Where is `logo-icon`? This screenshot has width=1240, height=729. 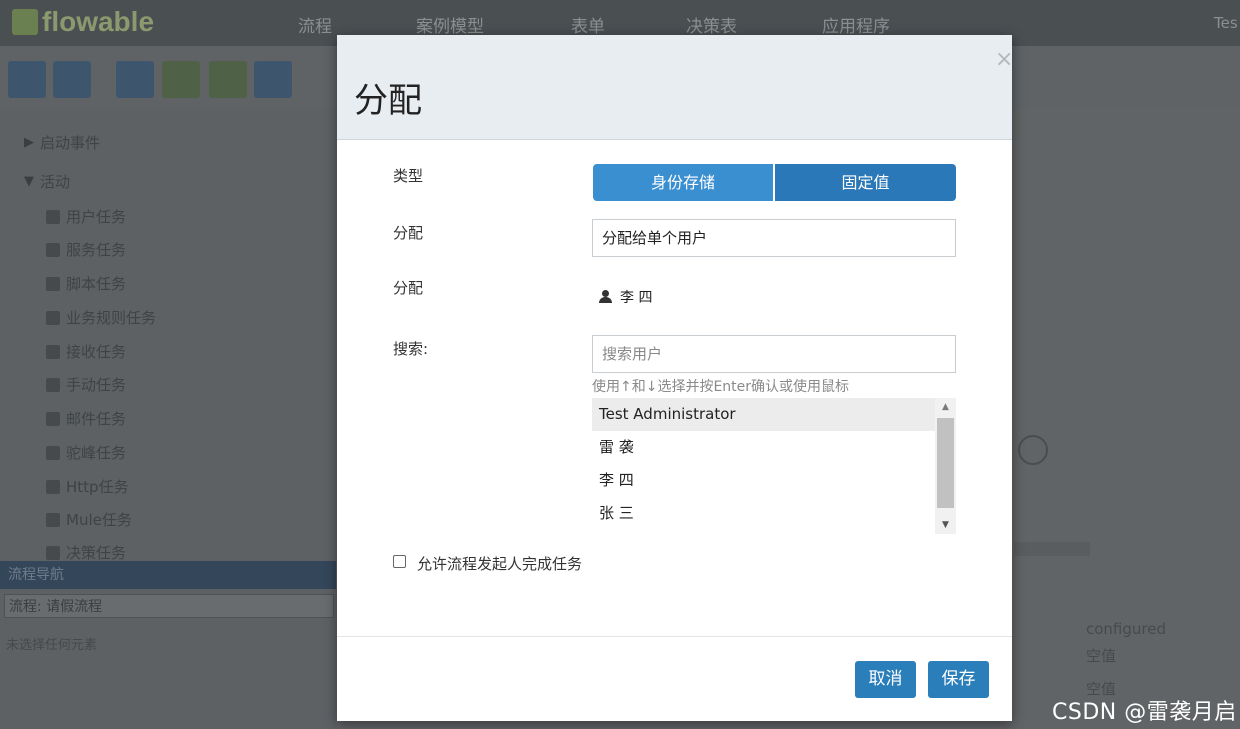 logo-icon is located at coordinates (25, 22).